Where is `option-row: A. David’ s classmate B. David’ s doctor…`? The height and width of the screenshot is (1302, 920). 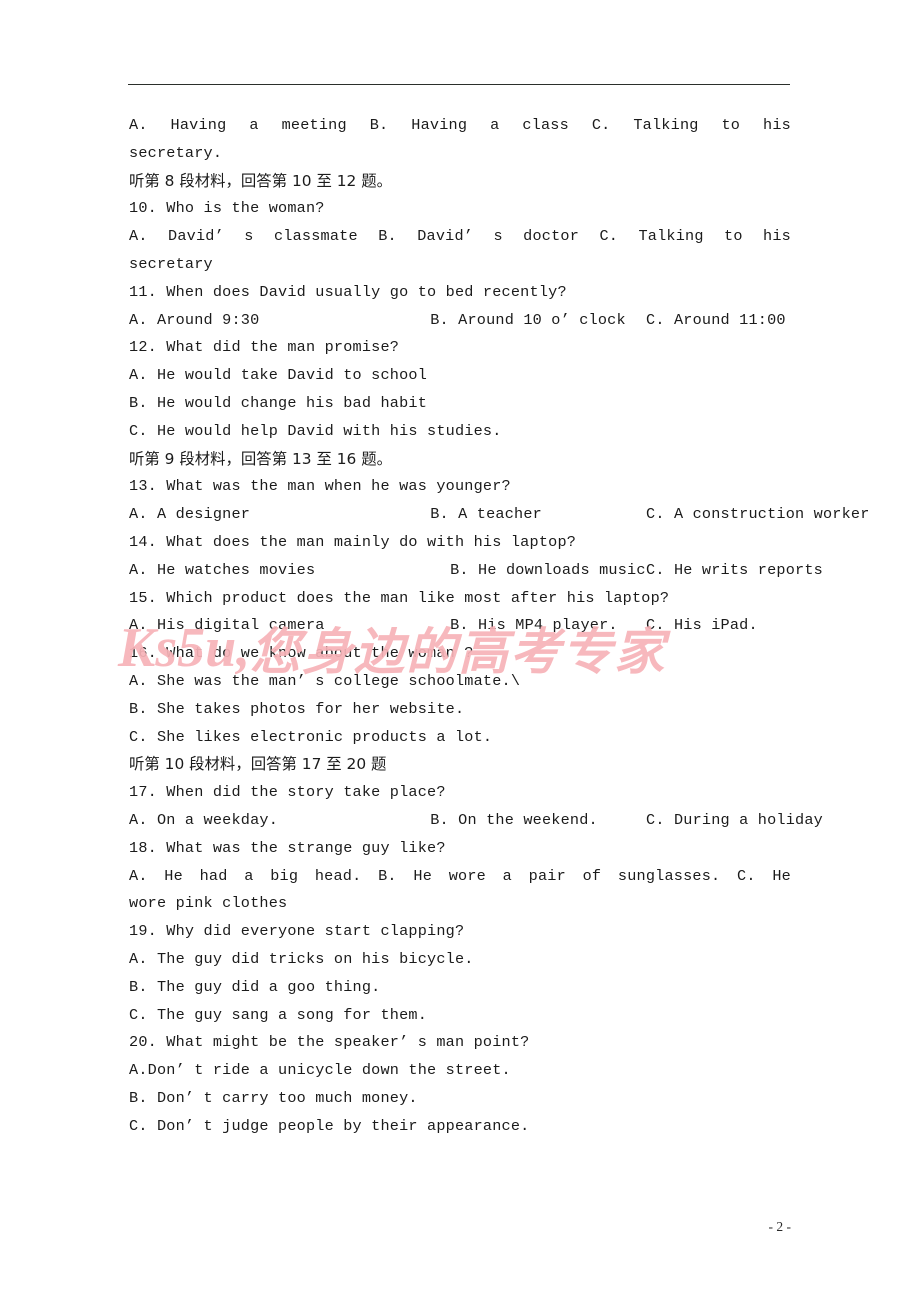
option-row: A. David’ s classmate B. David’ s doctor… is located at coordinates (460, 236).